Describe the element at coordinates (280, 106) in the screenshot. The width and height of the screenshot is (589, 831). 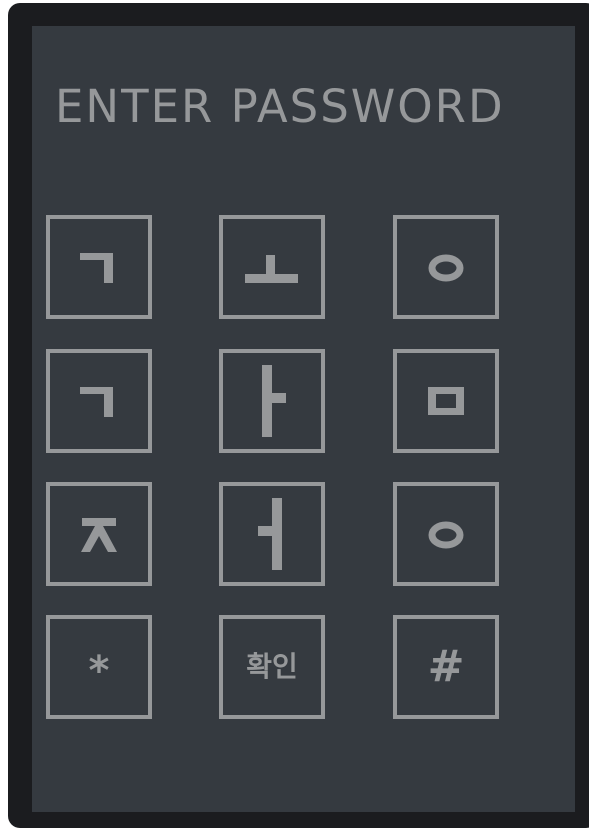
I see `page-title: ENTER PASSWORD` at that location.